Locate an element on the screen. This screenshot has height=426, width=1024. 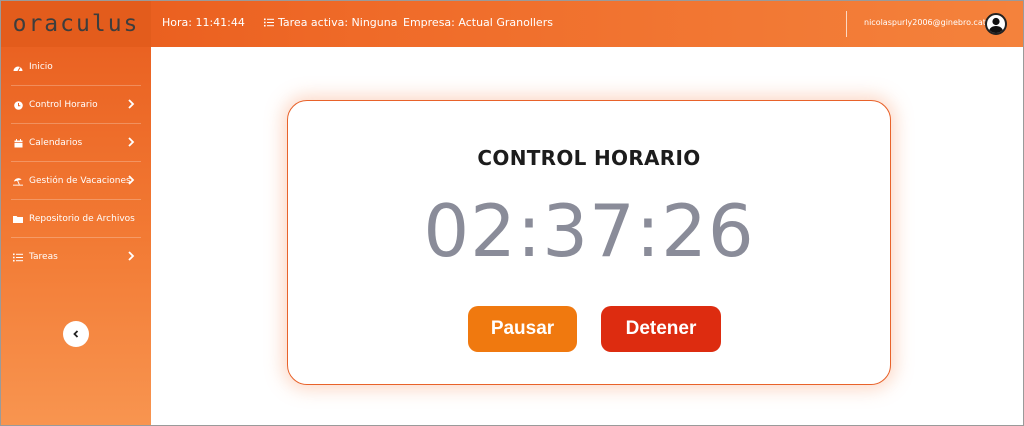
collapse-sidebar-button is located at coordinates (76, 334).